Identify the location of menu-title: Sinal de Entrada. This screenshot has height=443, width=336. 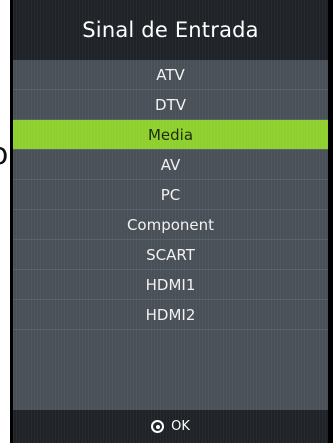
(170, 30).